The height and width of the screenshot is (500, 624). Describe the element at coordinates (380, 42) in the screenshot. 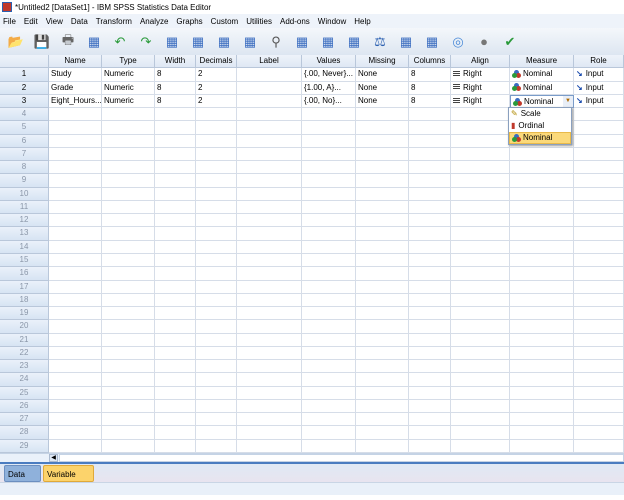

I see `weight-cases-icon: ⚖` at that location.